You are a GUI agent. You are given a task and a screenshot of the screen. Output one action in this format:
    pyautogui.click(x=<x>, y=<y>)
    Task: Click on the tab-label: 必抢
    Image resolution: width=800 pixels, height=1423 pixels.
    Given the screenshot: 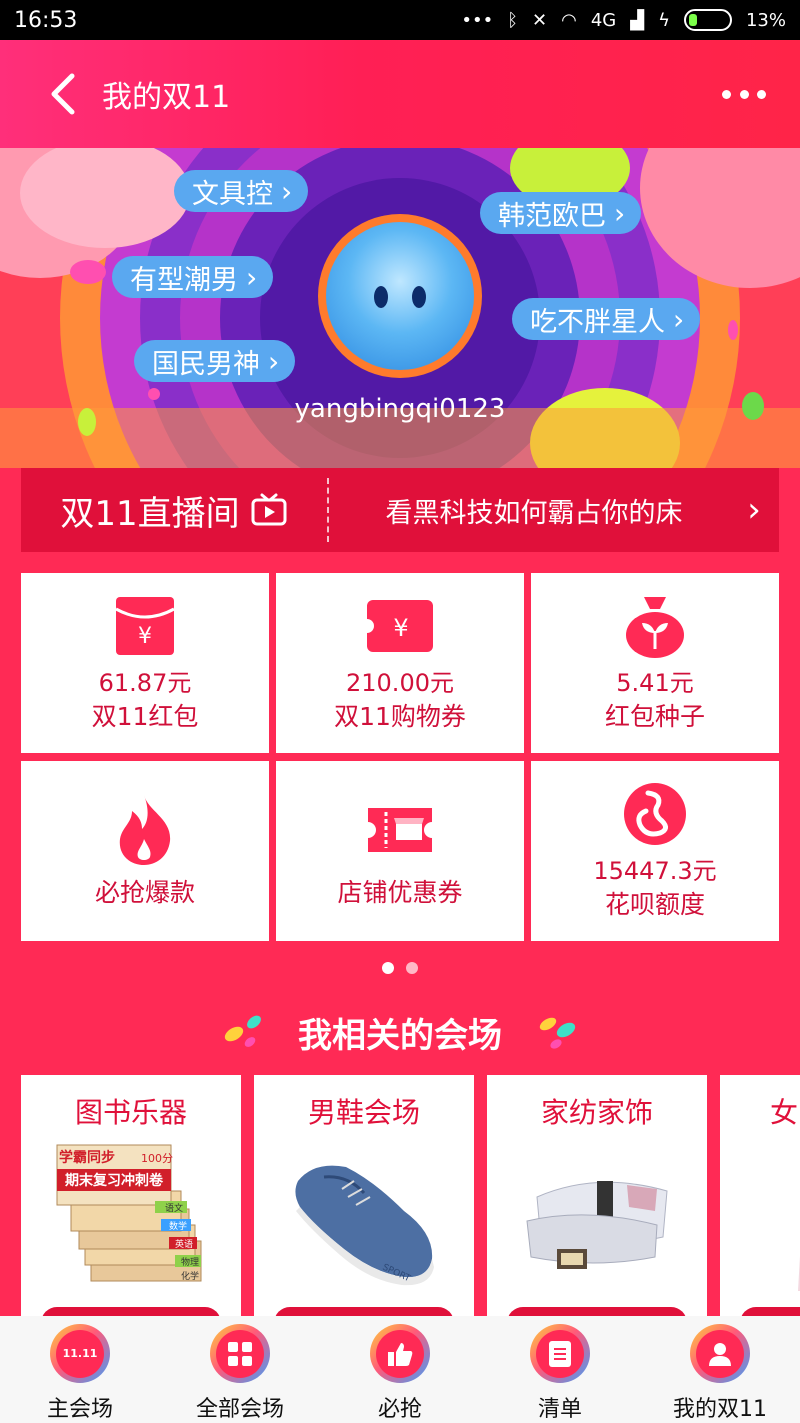 What is the action you would take?
    pyautogui.click(x=399, y=1409)
    